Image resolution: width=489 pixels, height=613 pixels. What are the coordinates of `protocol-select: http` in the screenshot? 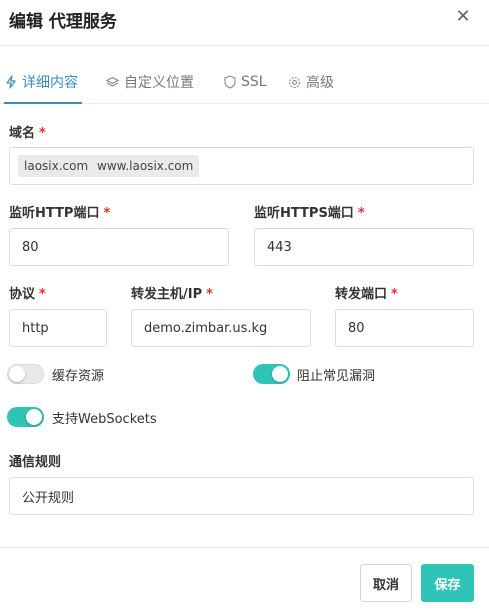 It's located at (58, 328).